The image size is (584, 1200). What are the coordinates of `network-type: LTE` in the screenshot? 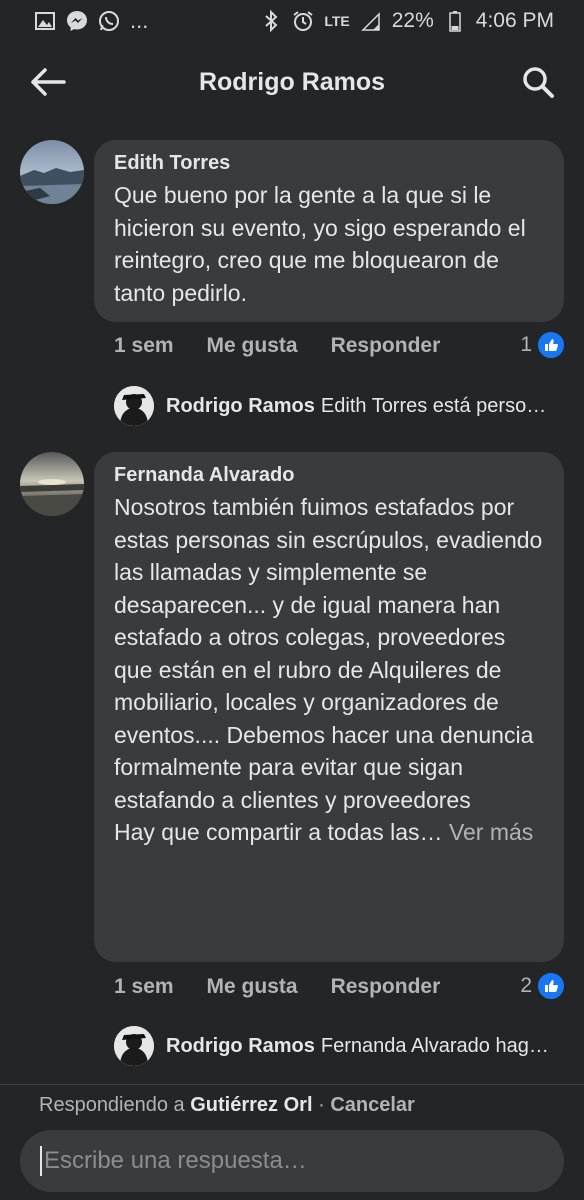 It's located at (337, 21).